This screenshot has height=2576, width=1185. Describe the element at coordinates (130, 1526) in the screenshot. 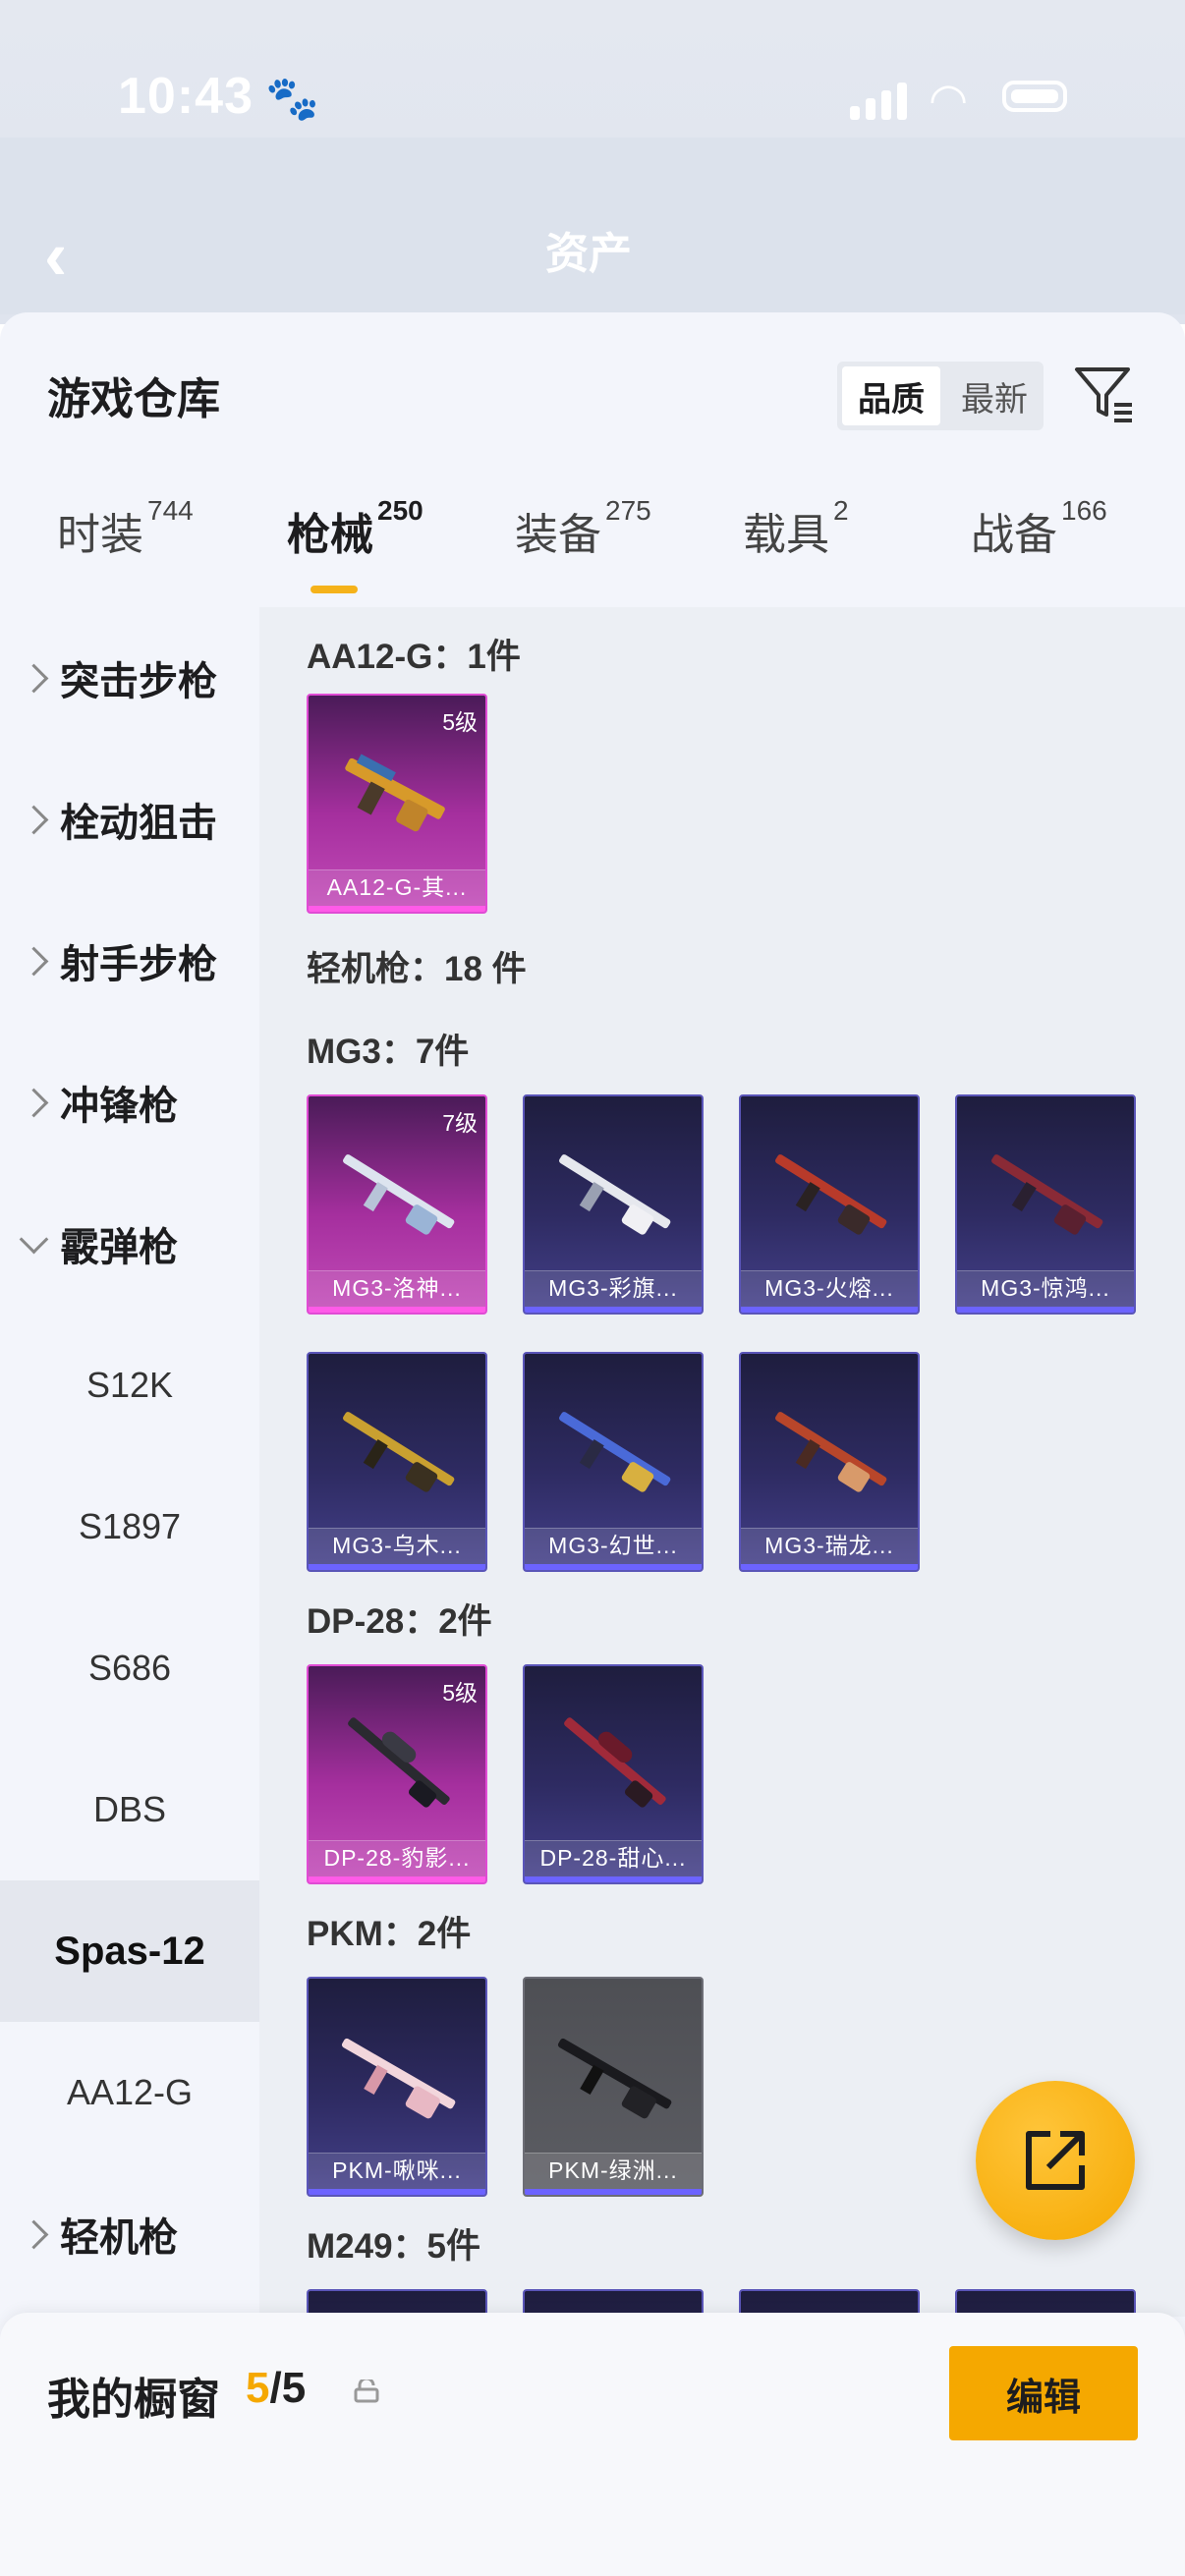

I see `subcategory-s1897: S1897` at that location.